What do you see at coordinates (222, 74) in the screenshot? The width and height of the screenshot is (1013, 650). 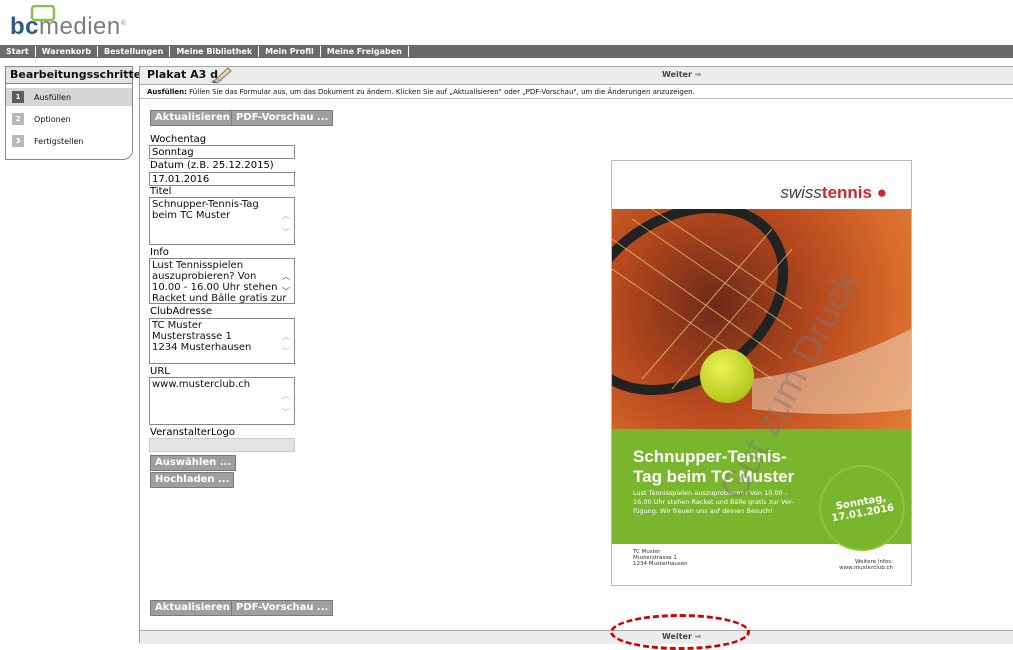 I see `pencil-icon` at bounding box center [222, 74].